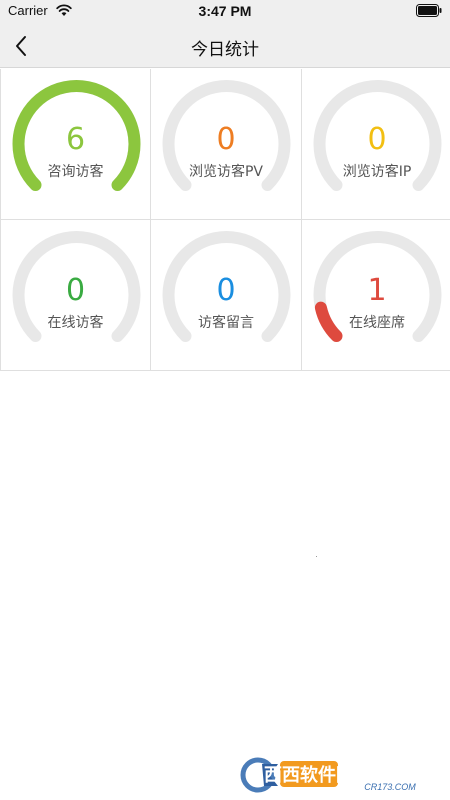  Describe the element at coordinates (75, 172) in the screenshot. I see `stat-label: 咨询访客` at that location.